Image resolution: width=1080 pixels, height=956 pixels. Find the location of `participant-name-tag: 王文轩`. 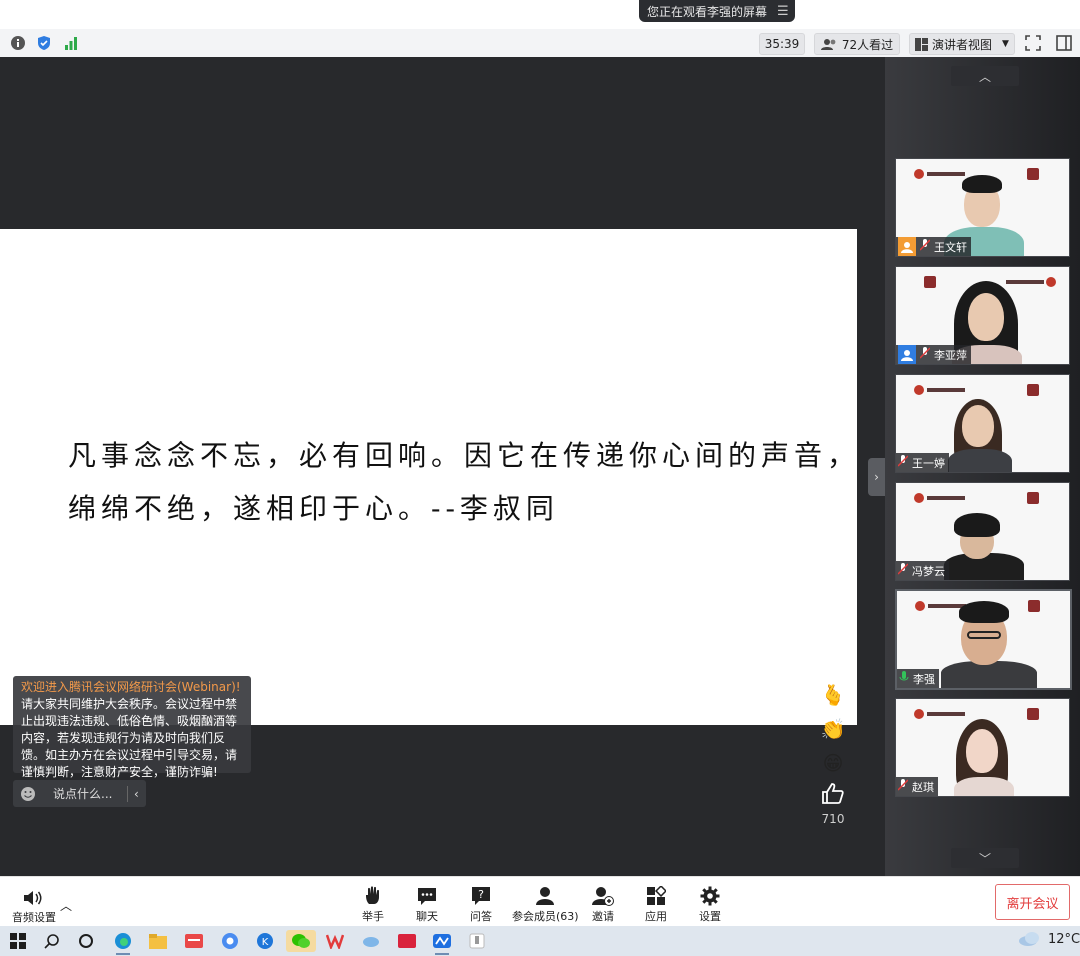

participant-name-tag: 王文轩 is located at coordinates (933, 246).